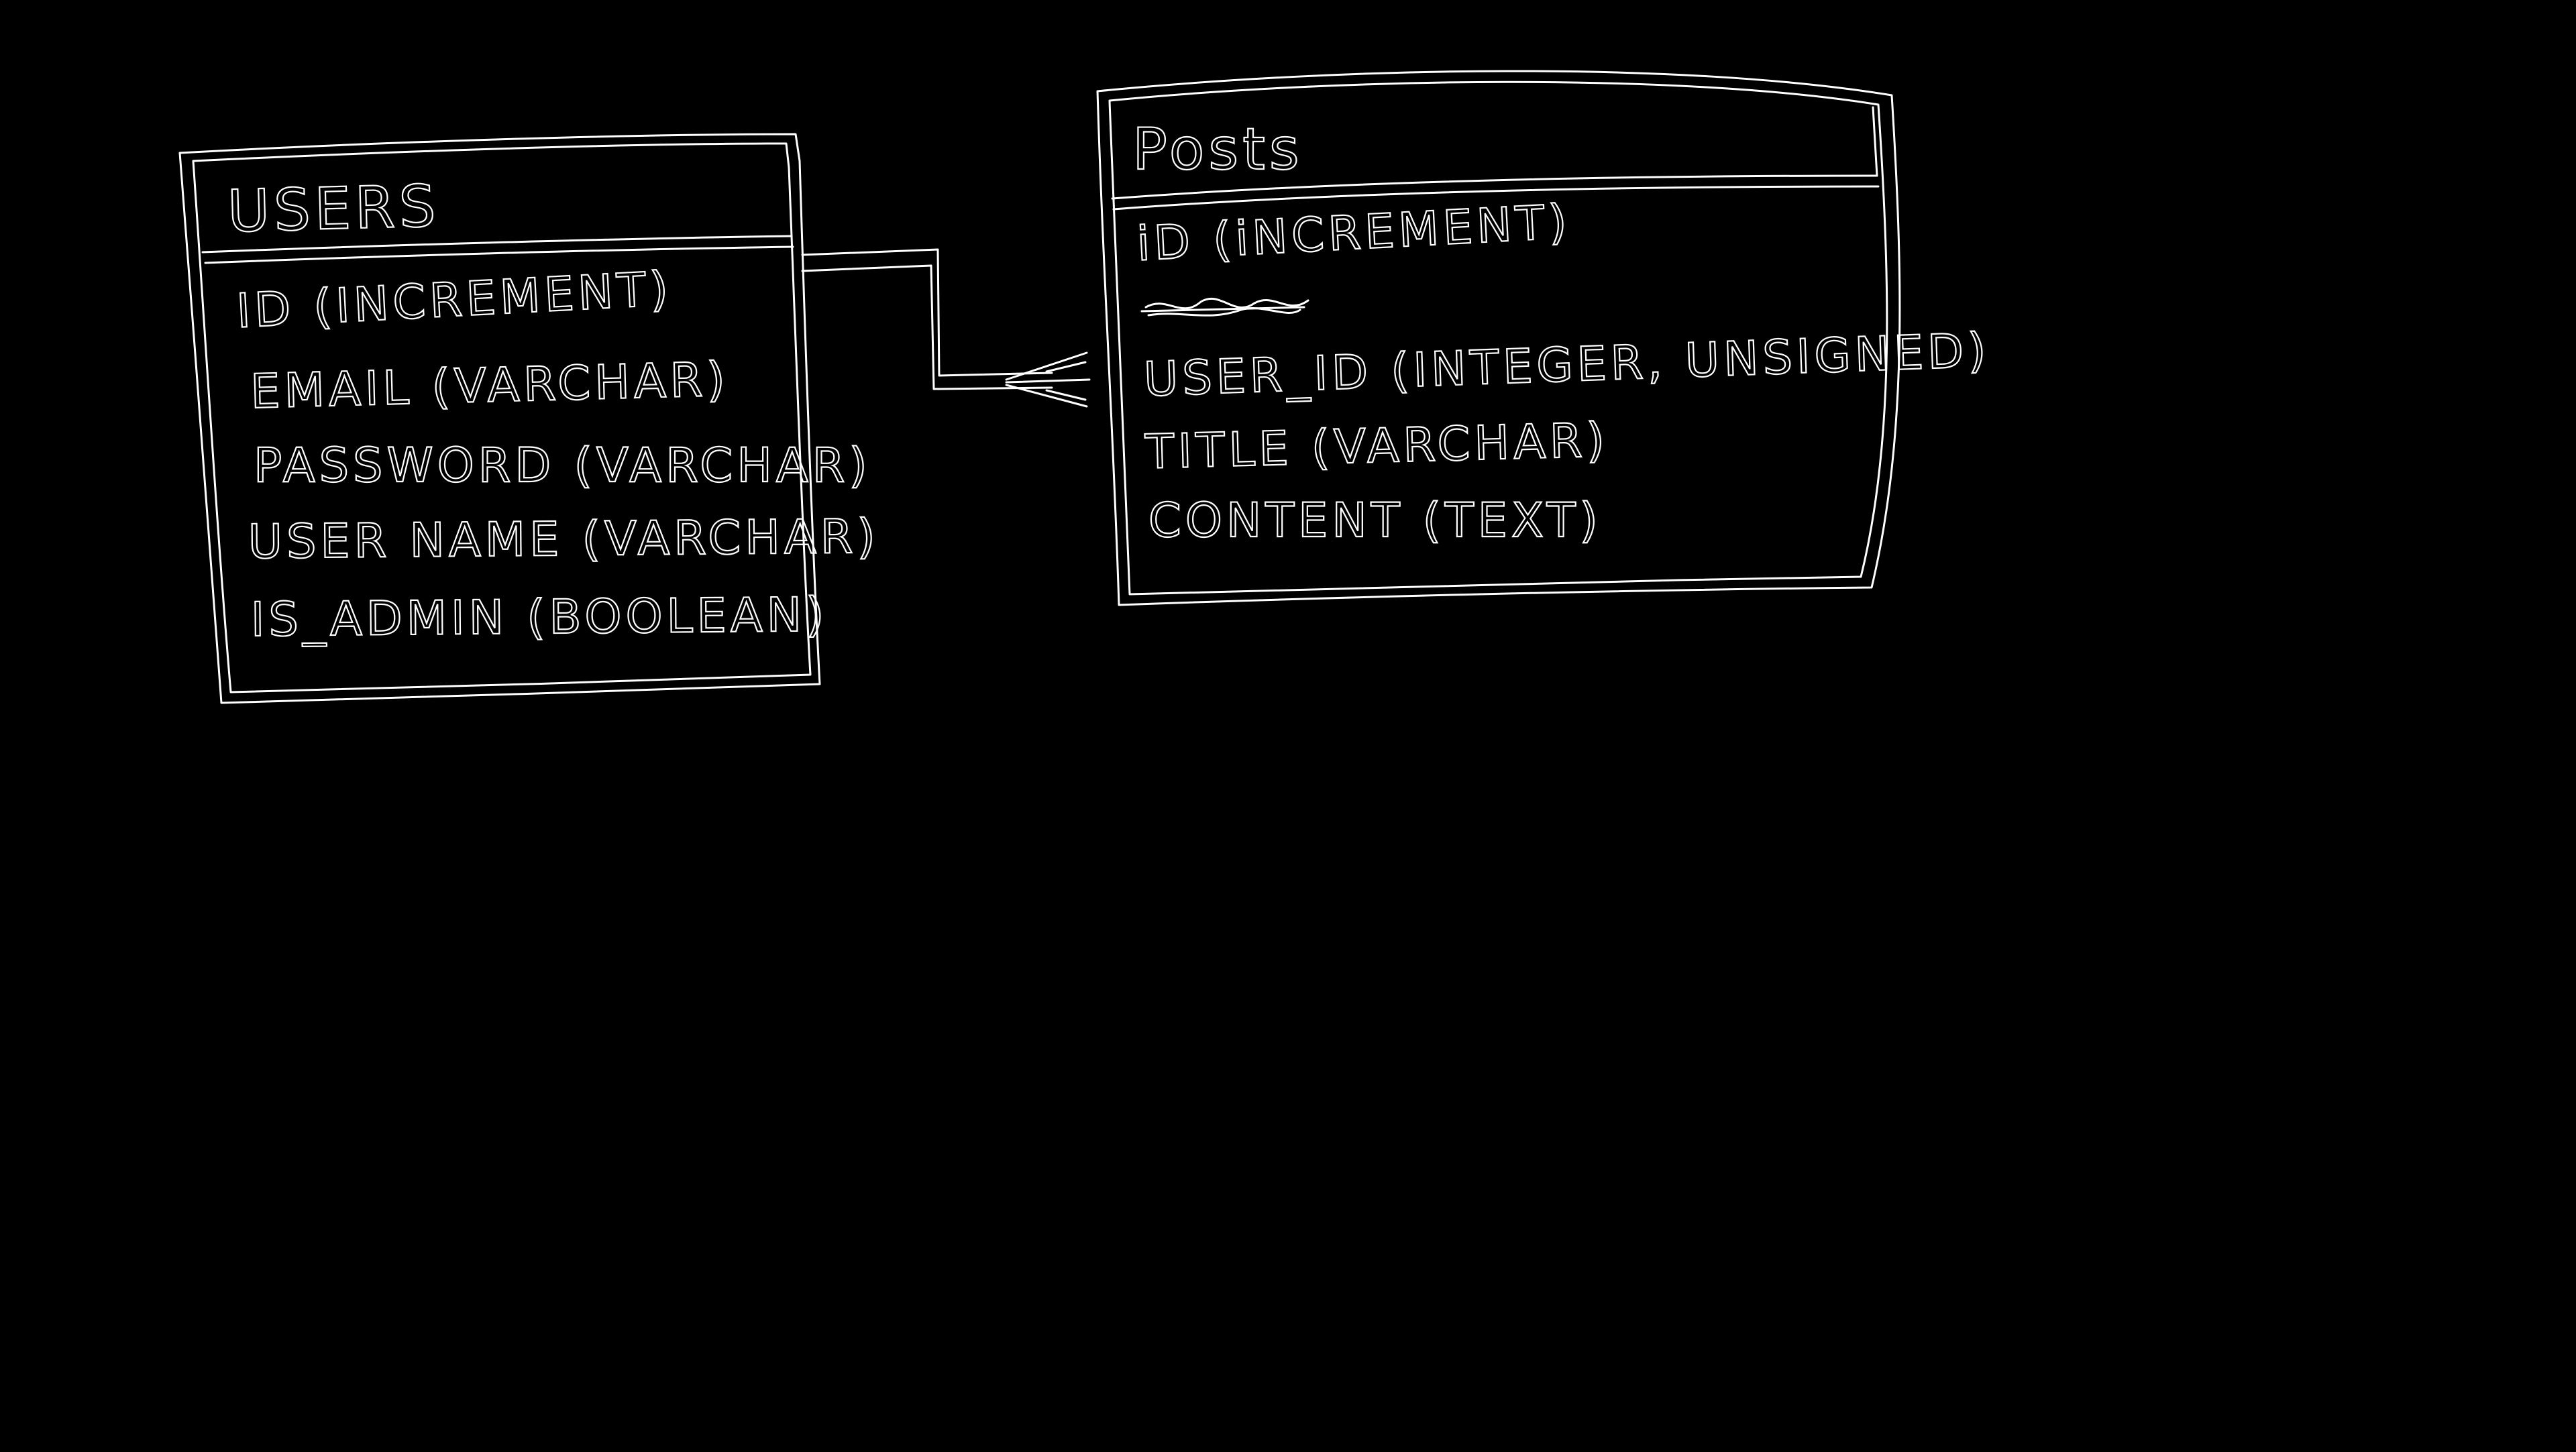  I want to click on posts-field-1: iD (iNCREMENT), so click(1354, 233).